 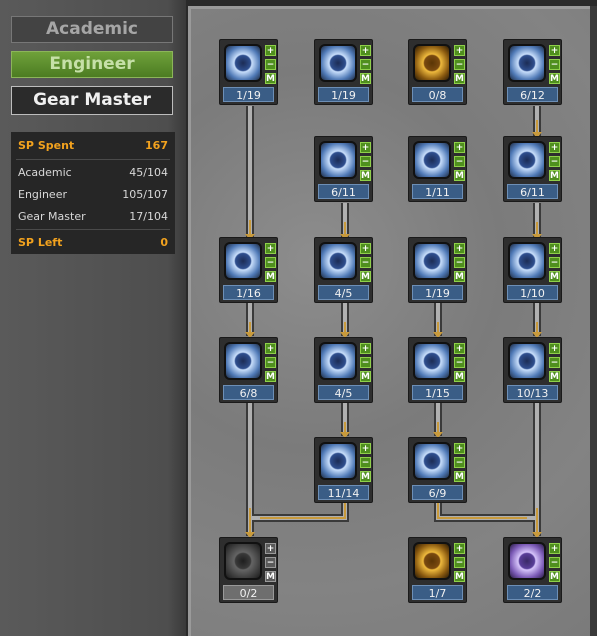 I want to click on skill-node: + − M 1/10, so click(x=532, y=270).